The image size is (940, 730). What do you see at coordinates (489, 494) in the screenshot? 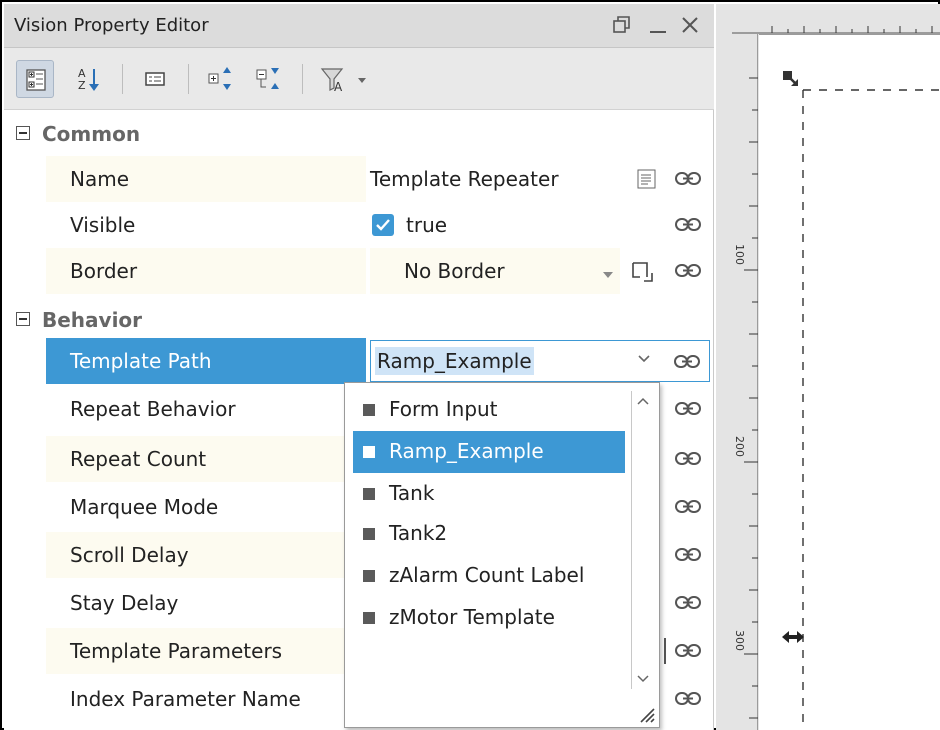
I see `dropdown-item: Tank` at bounding box center [489, 494].